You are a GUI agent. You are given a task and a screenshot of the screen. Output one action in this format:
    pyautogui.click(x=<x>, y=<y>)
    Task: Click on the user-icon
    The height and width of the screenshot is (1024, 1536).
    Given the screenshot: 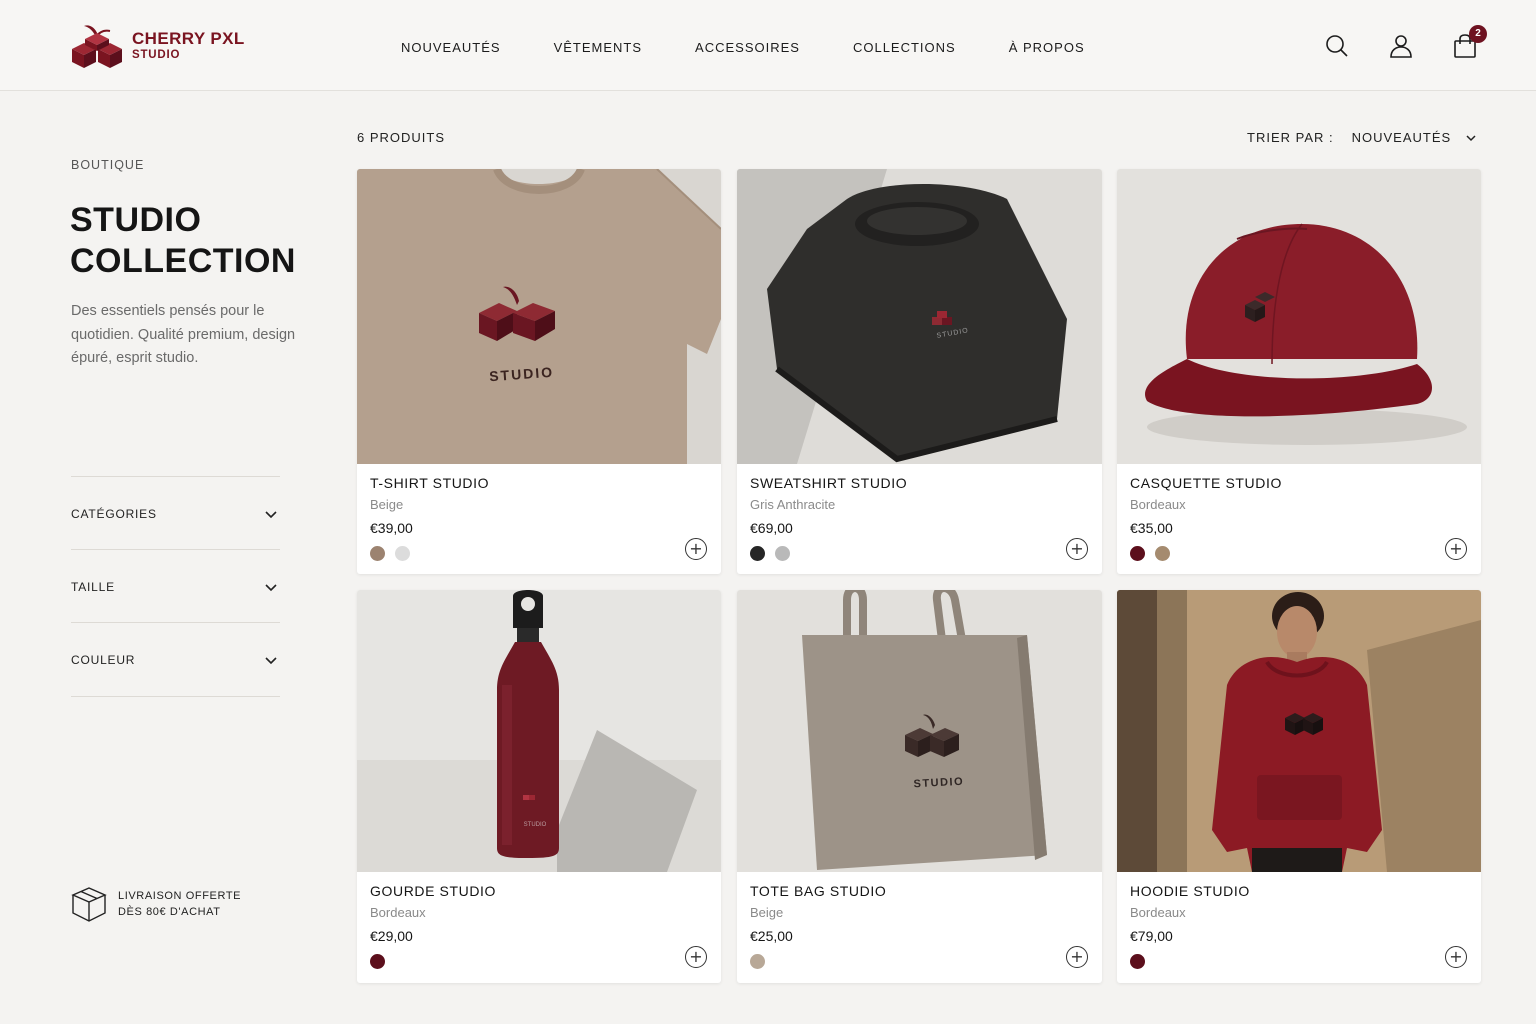 What is the action you would take?
    pyautogui.click(x=1401, y=46)
    